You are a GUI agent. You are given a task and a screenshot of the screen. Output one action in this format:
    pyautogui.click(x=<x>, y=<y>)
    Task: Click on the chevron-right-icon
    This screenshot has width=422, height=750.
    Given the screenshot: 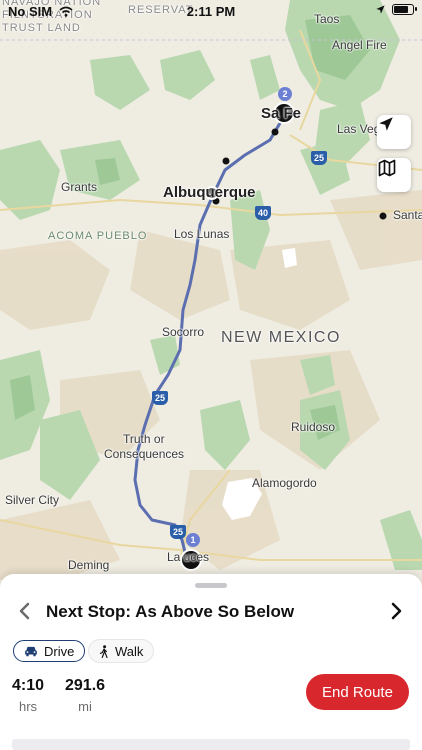 What is the action you would take?
    pyautogui.click(x=396, y=611)
    